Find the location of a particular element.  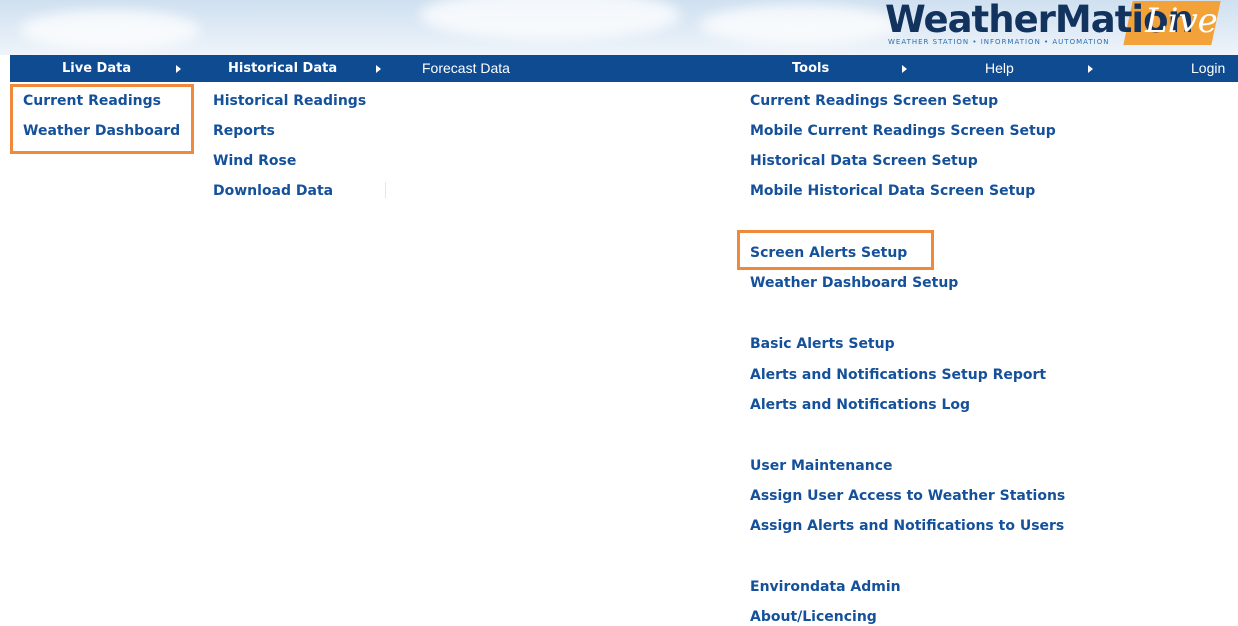

menu-weather-dashboard-setup: Weather Dashboard Setup is located at coordinates (854, 283).